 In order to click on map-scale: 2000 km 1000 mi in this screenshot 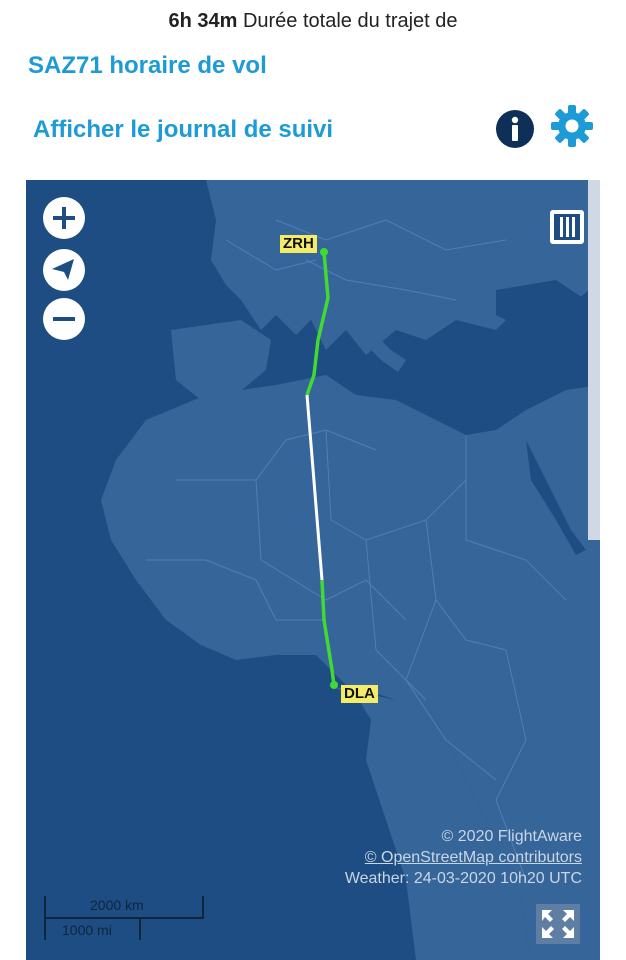, I will do `click(124, 918)`.